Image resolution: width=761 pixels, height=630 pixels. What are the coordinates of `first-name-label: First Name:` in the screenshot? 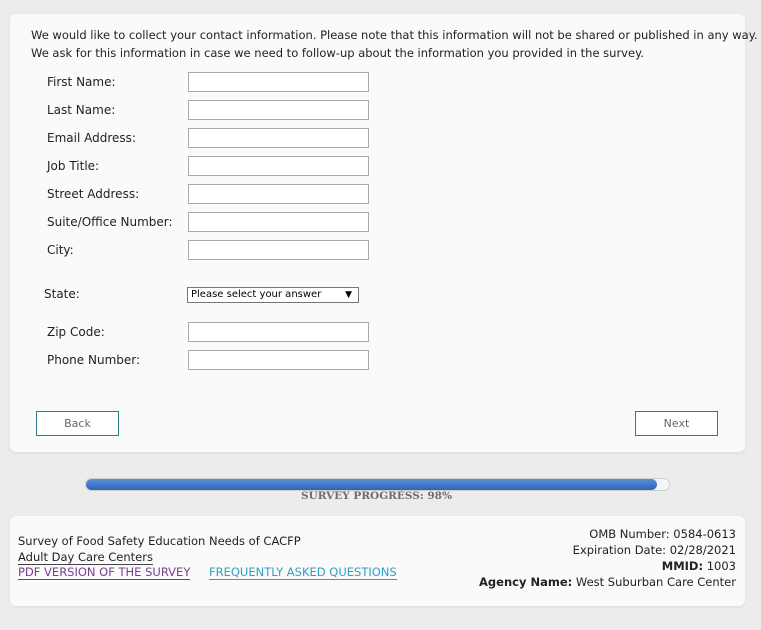 It's located at (81, 82).